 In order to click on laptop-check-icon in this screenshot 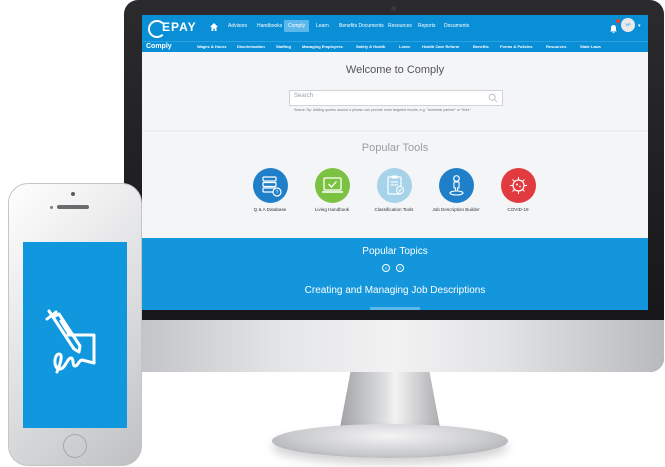, I will do `click(332, 185)`.